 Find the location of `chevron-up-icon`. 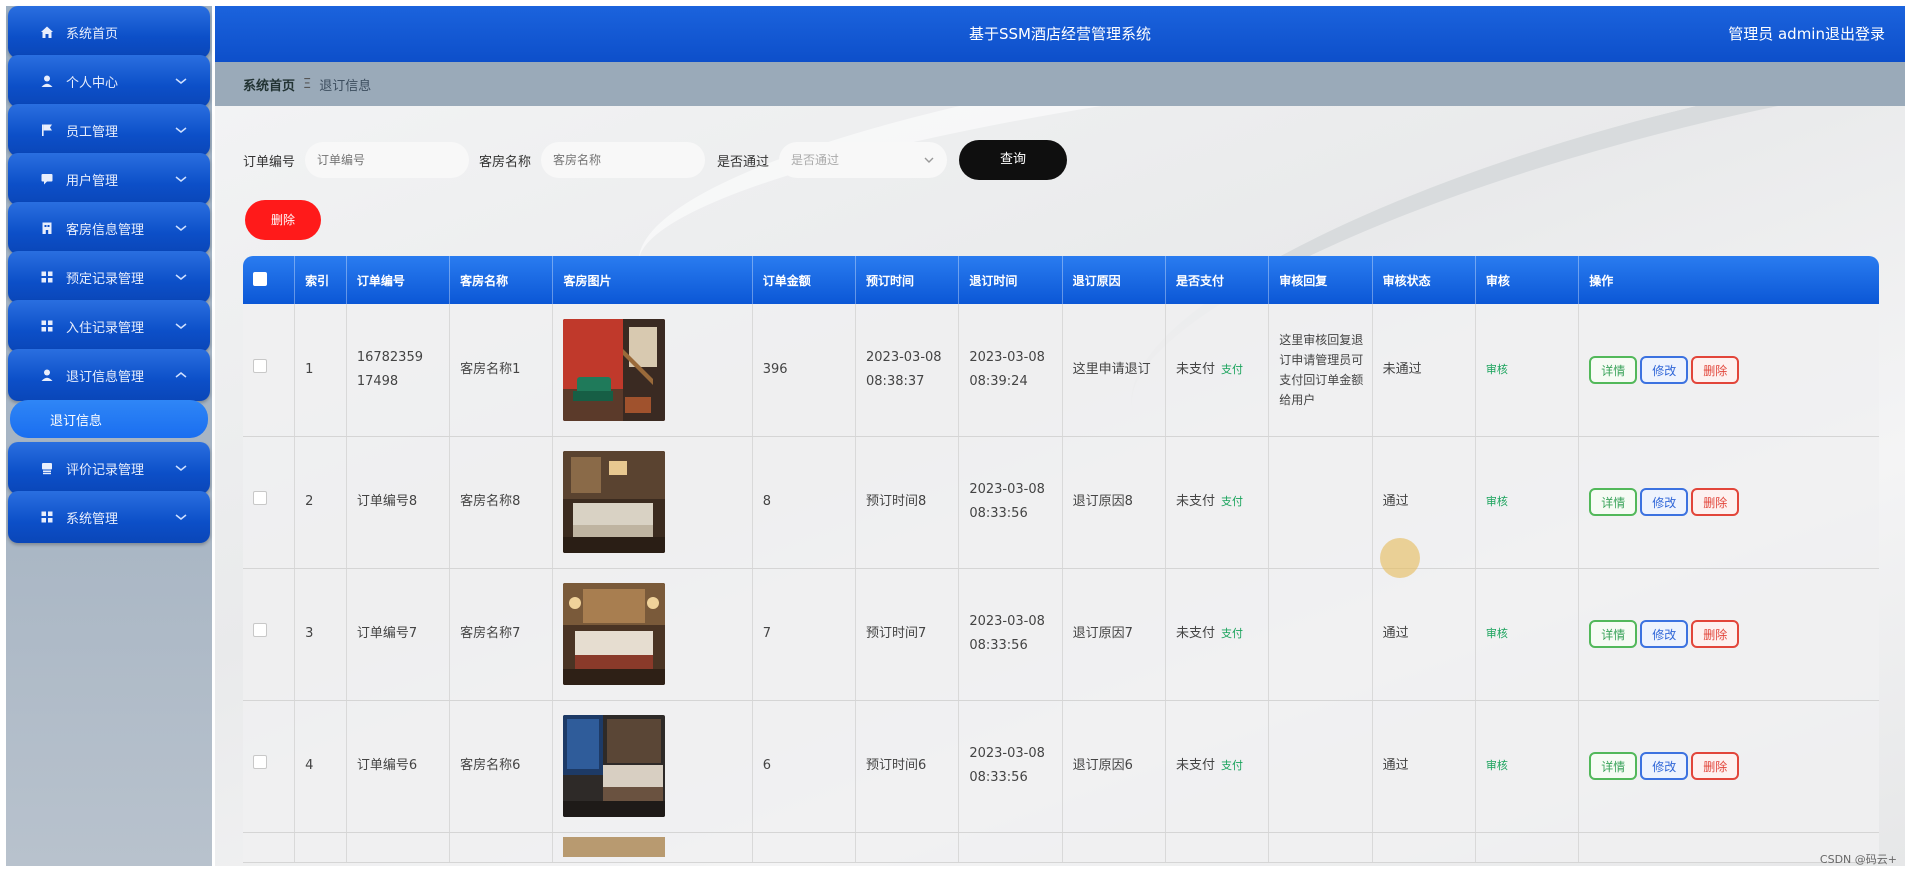

chevron-up-icon is located at coordinates (181, 375).